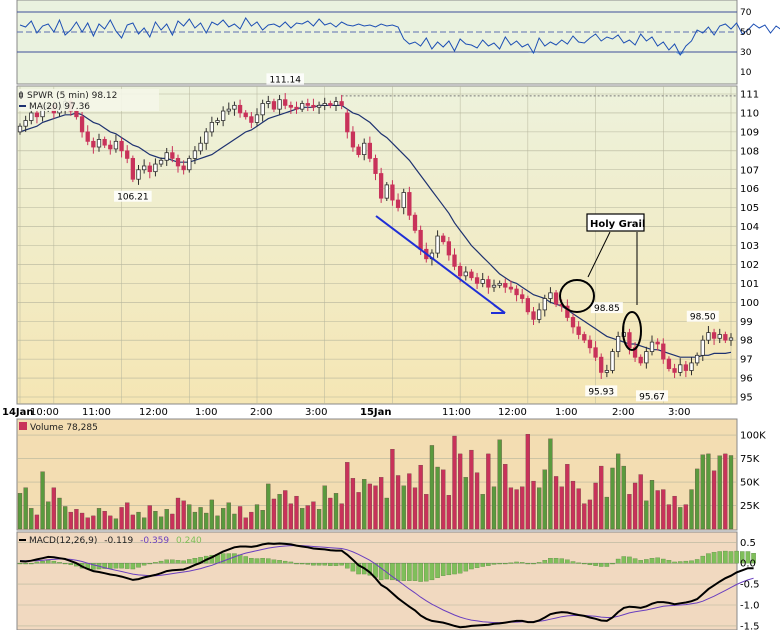  Describe the element at coordinates (703, 318) in the screenshot. I see `price-annotation-label: 98.50` at that location.